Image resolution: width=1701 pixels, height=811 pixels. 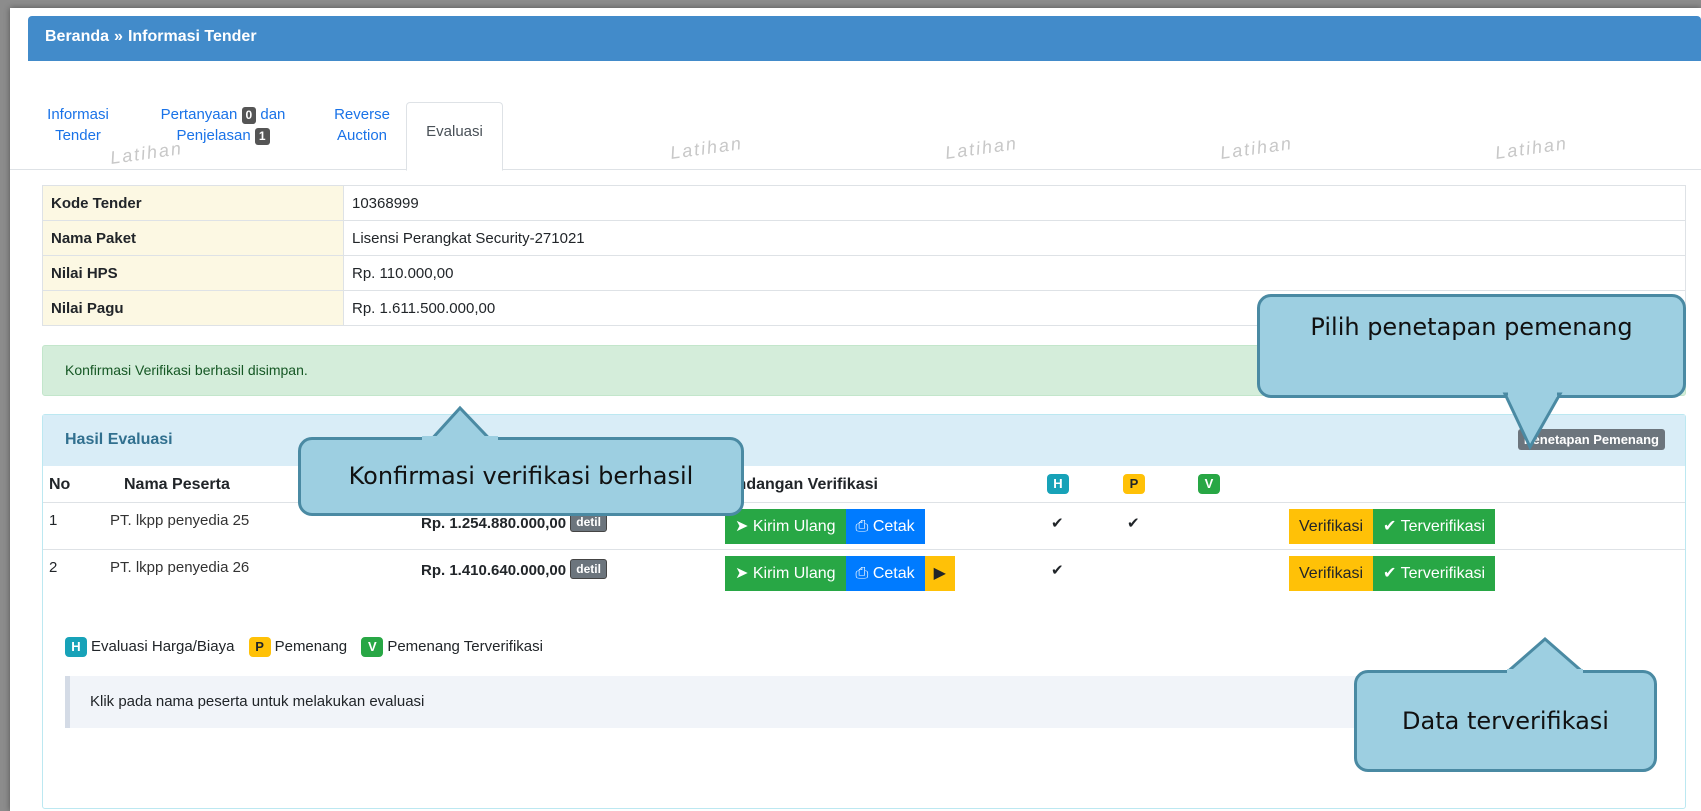 What do you see at coordinates (521, 476) in the screenshot?
I see `callout-confirm: Konfirmasi verifikasi berhasil` at bounding box center [521, 476].